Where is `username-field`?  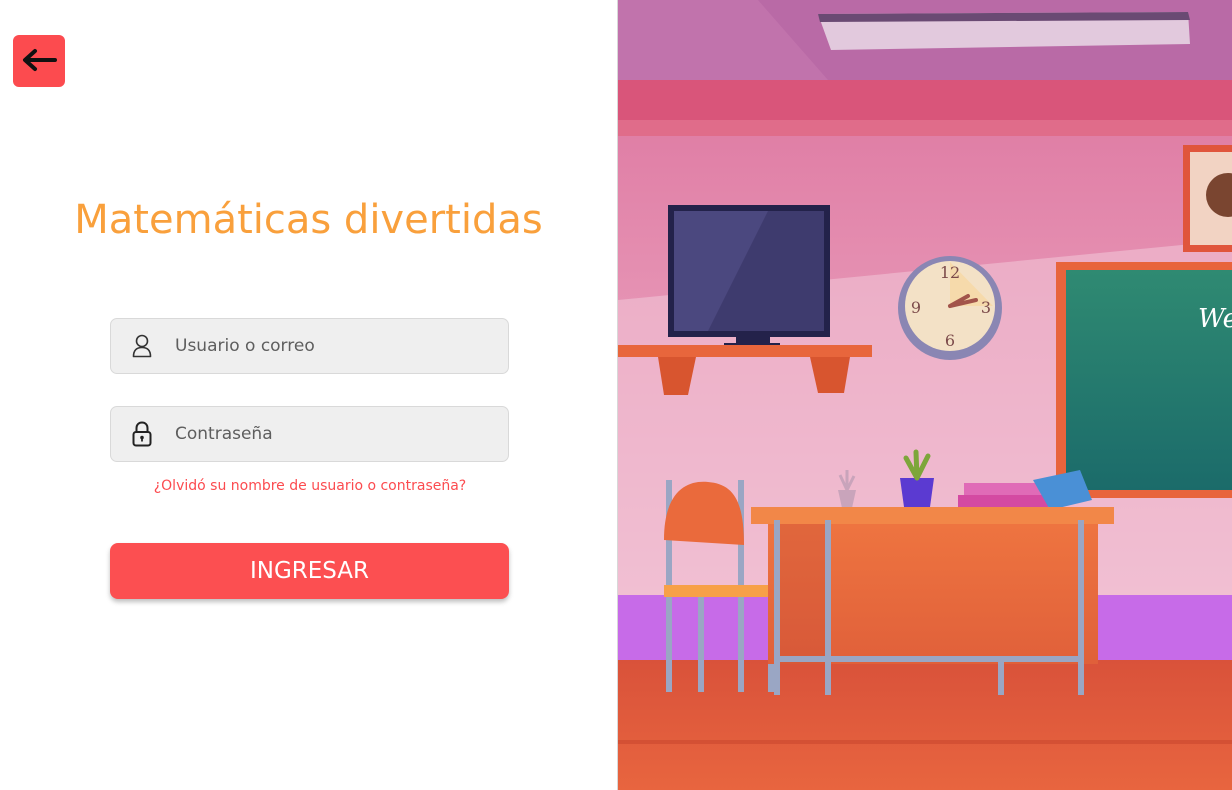 username-field is located at coordinates (309, 346).